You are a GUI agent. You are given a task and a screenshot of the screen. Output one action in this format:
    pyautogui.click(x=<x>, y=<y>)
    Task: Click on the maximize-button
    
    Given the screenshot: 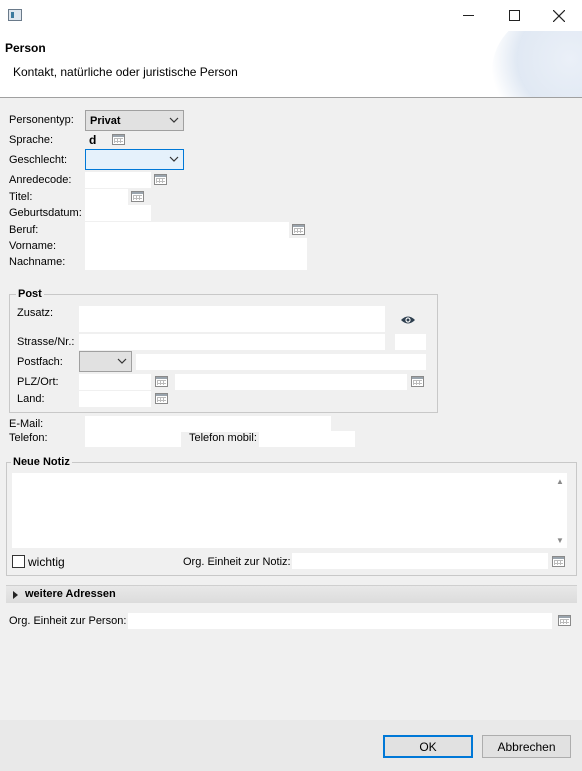 What is the action you would take?
    pyautogui.click(x=514, y=15)
    